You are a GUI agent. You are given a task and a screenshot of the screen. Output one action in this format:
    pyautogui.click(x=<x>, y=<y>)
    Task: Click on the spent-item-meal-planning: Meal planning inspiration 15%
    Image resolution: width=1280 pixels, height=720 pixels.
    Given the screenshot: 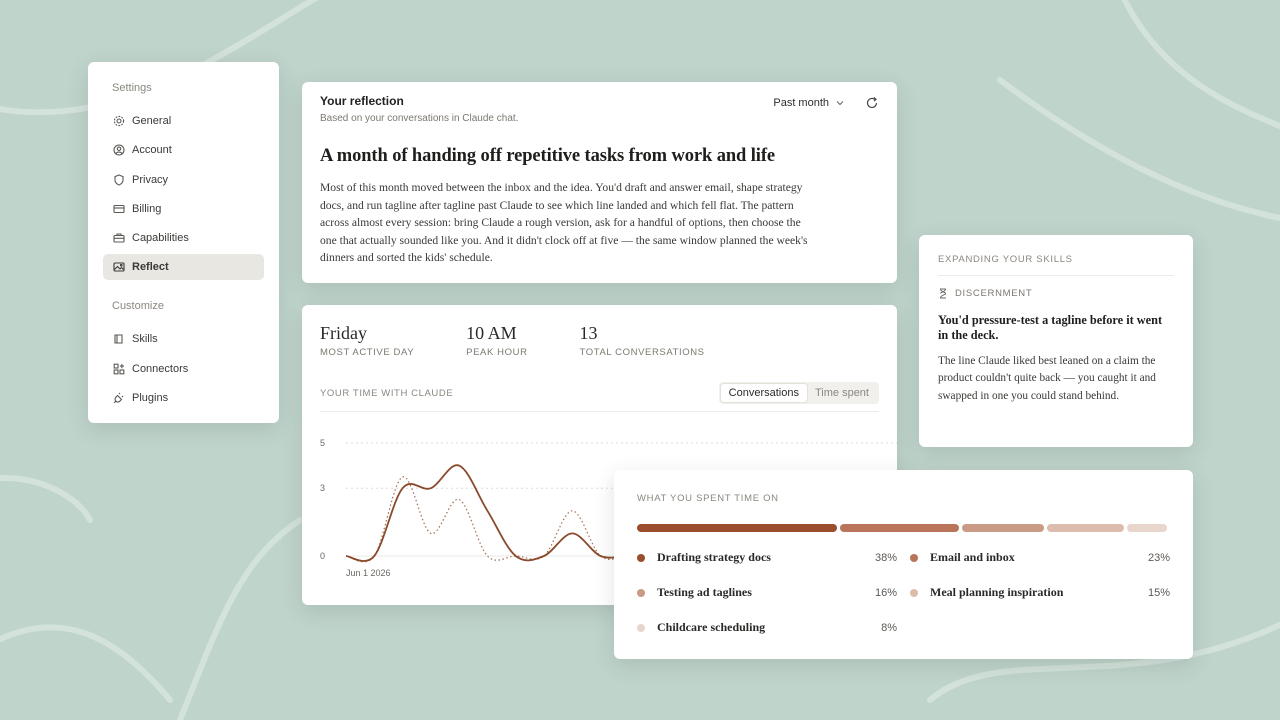 What is the action you would take?
    pyautogui.click(x=1040, y=592)
    